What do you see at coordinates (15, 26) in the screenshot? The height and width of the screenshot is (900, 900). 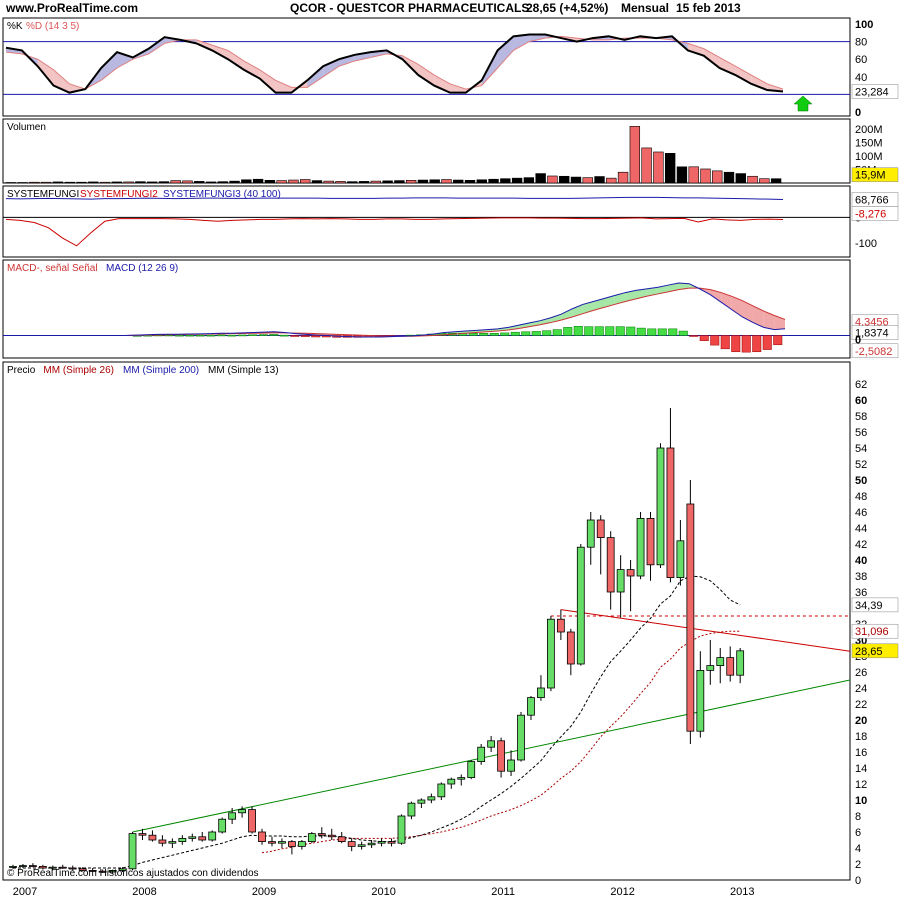 I see `stoch-label-k: %K` at bounding box center [15, 26].